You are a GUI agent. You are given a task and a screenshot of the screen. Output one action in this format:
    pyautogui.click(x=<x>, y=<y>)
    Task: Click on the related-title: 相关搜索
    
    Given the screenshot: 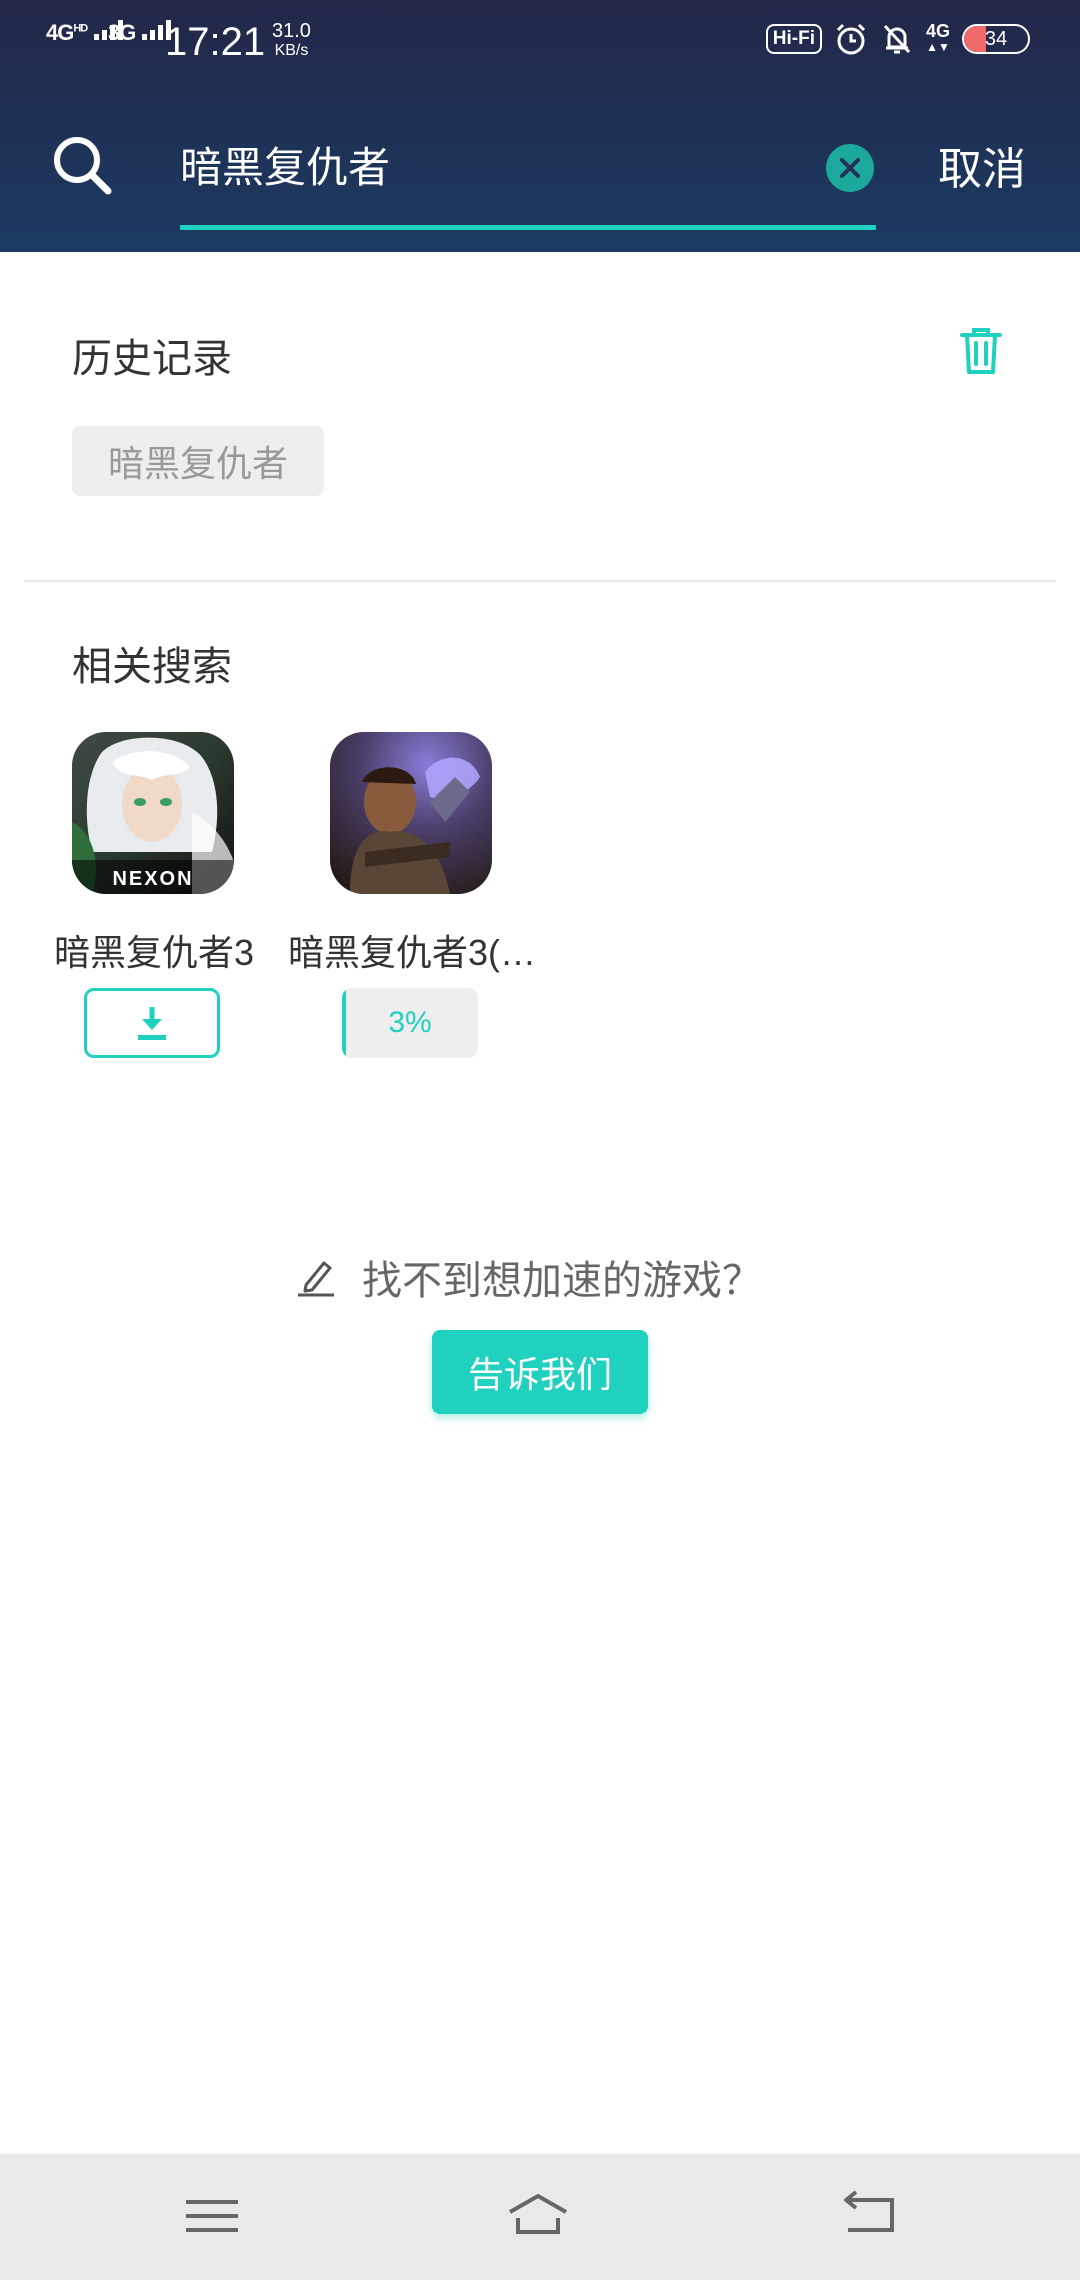 What is the action you would take?
    pyautogui.click(x=152, y=667)
    